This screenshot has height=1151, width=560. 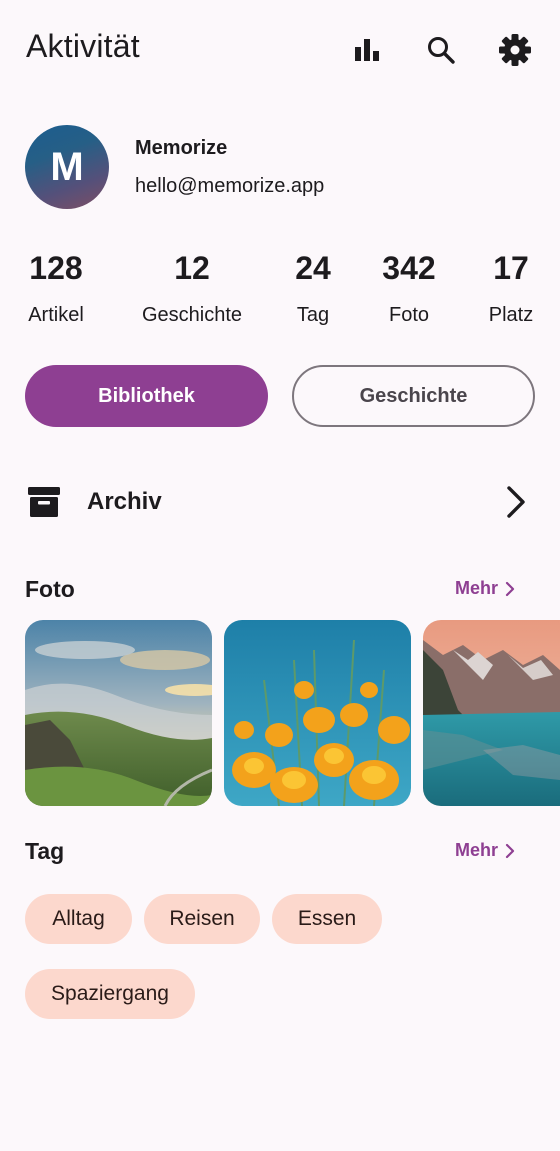 I want to click on stat-label: Platz, so click(x=511, y=315).